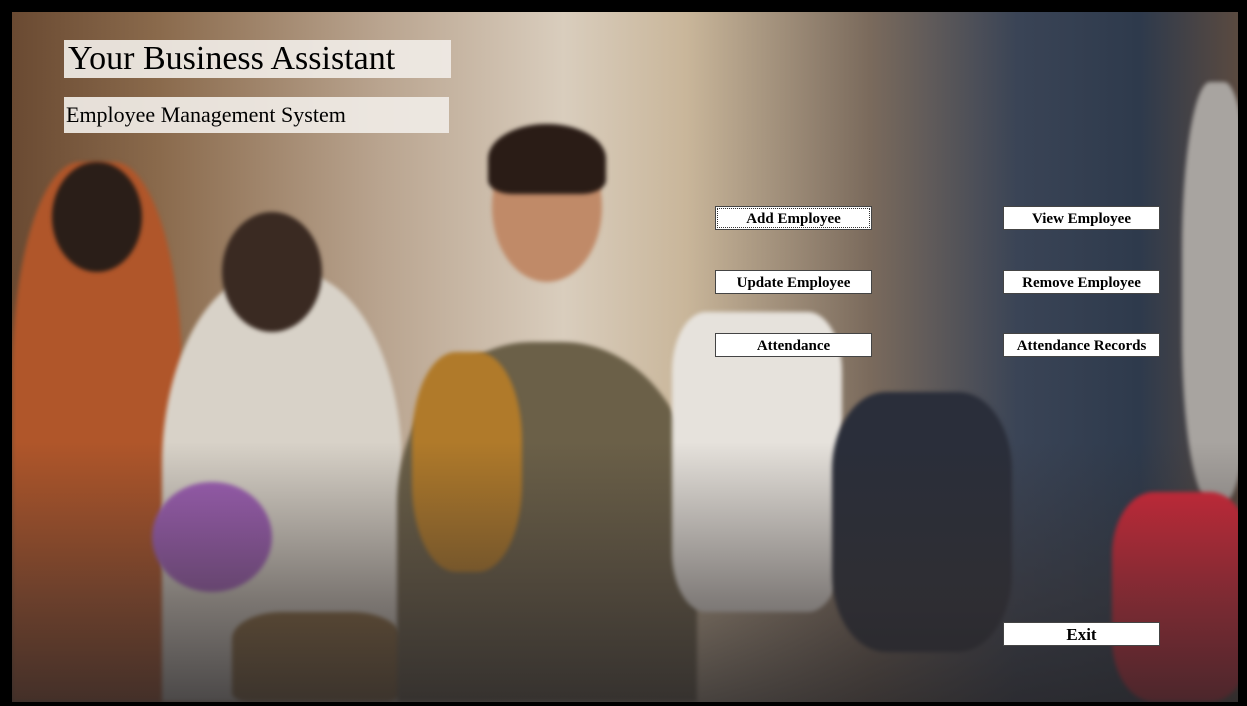 This screenshot has height=706, width=1247. Describe the element at coordinates (256, 115) in the screenshot. I see `app-subtitle: Employee Management System` at that location.